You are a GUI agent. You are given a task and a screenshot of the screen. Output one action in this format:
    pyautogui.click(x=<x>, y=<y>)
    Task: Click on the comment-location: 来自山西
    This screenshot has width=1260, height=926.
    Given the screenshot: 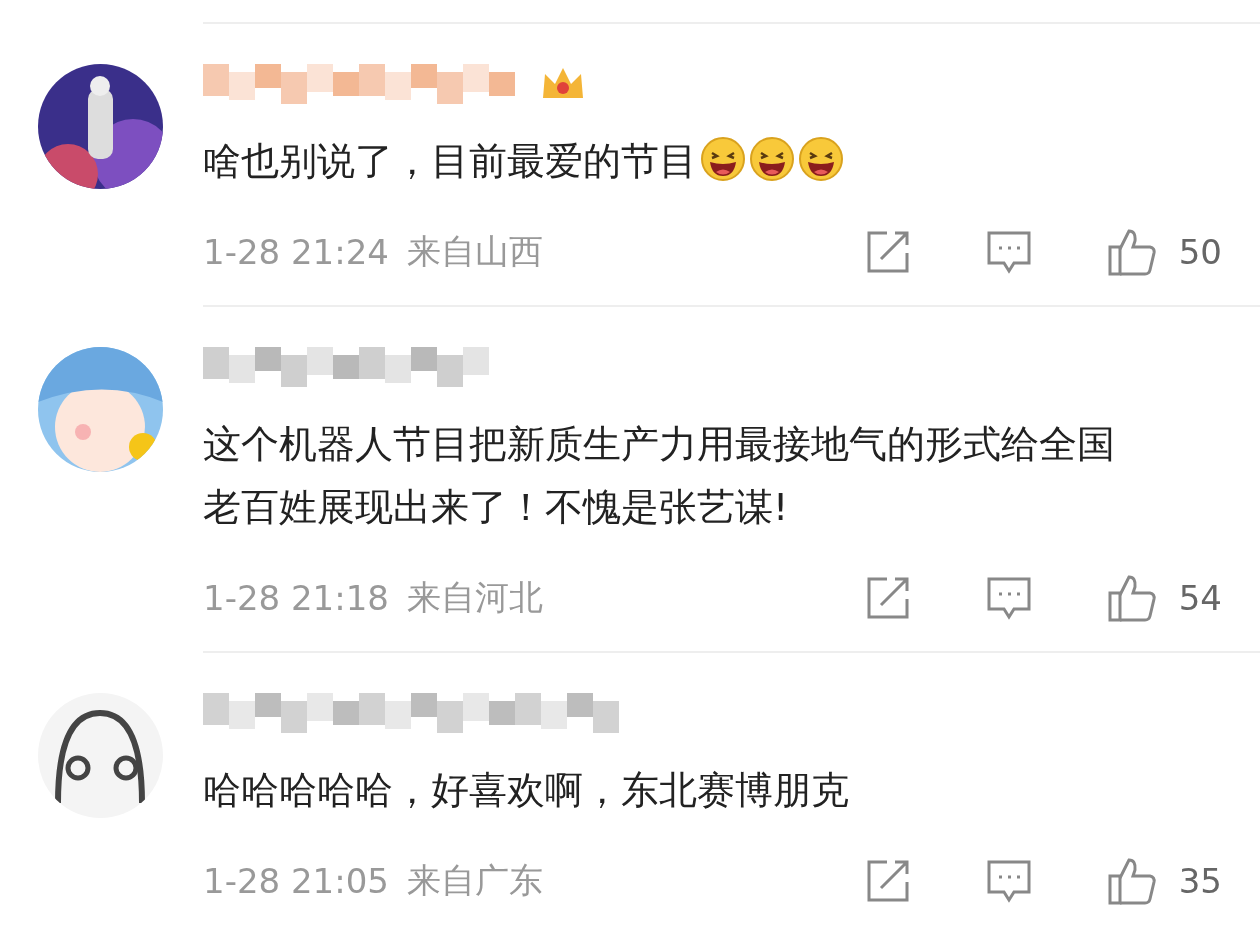 What is the action you would take?
    pyautogui.click(x=474, y=251)
    